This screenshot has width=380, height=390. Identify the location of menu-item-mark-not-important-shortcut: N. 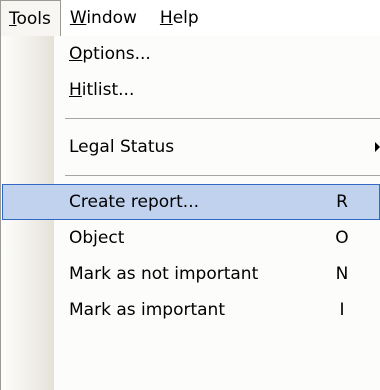
(342, 274).